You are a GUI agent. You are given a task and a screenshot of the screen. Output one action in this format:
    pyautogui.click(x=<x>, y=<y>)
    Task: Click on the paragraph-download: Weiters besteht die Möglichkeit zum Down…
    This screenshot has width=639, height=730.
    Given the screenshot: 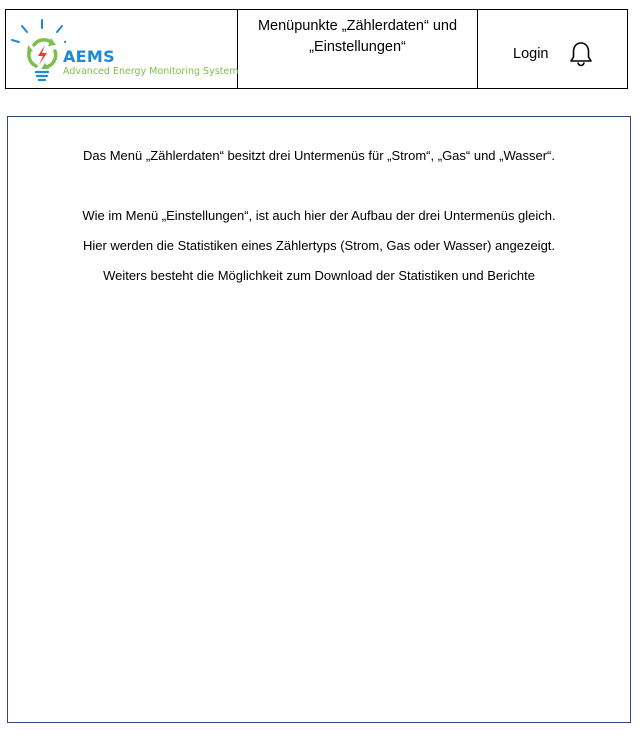 What is the action you would take?
    pyautogui.click(x=319, y=275)
    